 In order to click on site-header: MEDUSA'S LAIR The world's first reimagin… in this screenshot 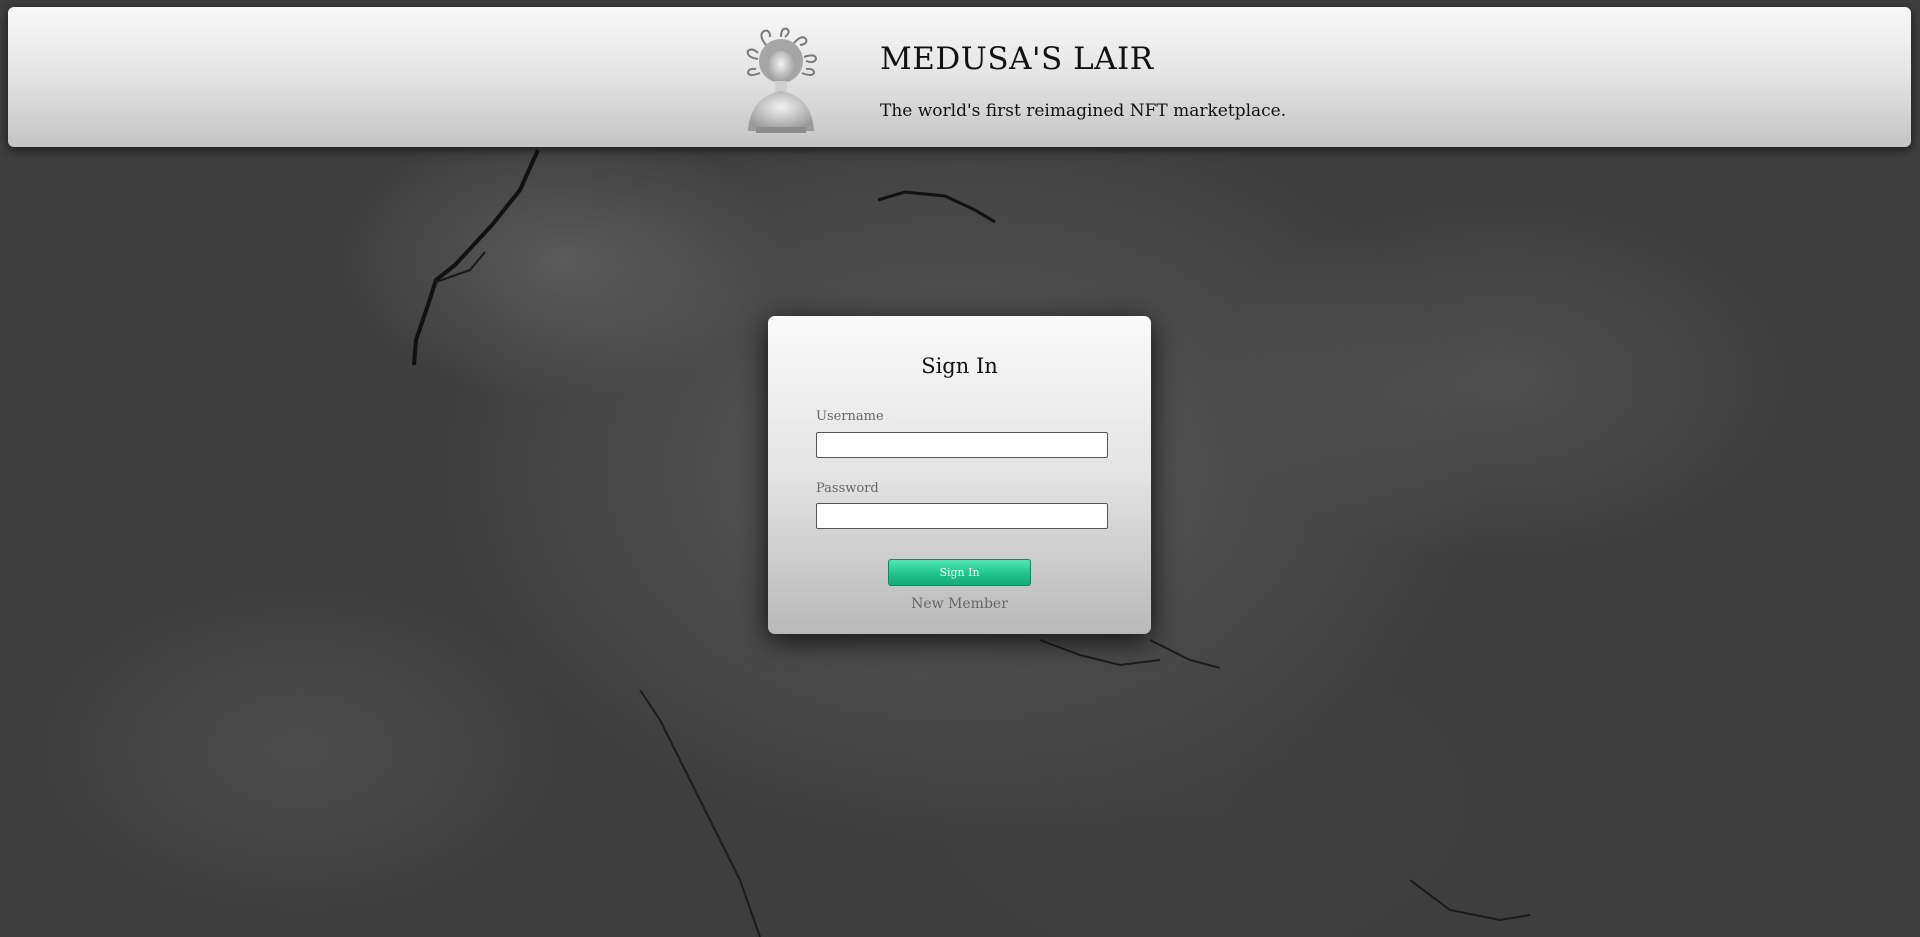, I will do `click(959, 77)`.